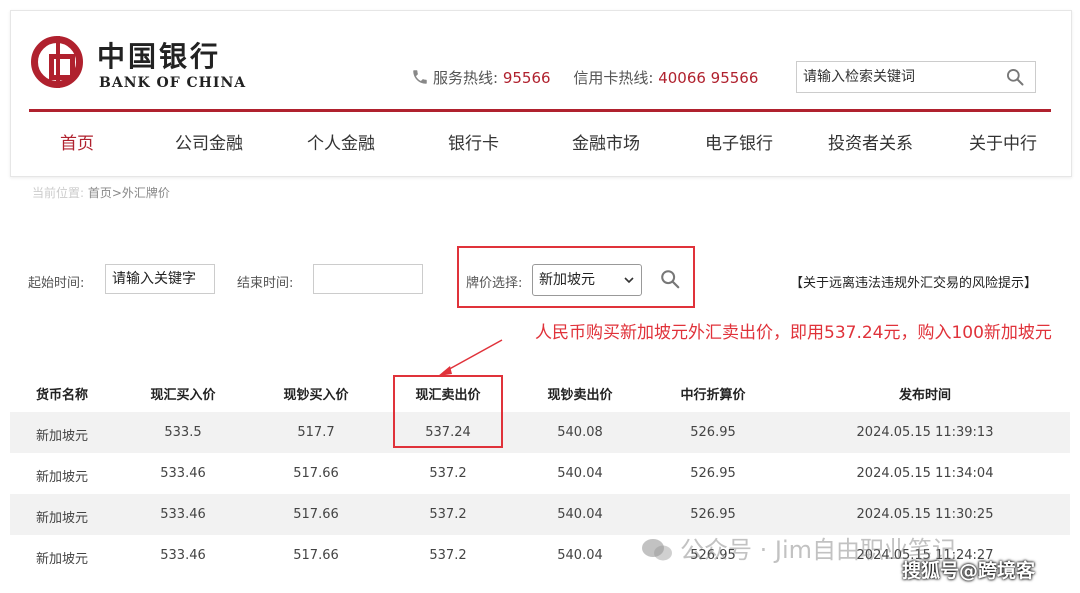  Describe the element at coordinates (793, 333) in the screenshot. I see `annotation-text: 人民币购买新加坡元外汇卖出价，即用537.24元，购入100新加坡元` at that location.